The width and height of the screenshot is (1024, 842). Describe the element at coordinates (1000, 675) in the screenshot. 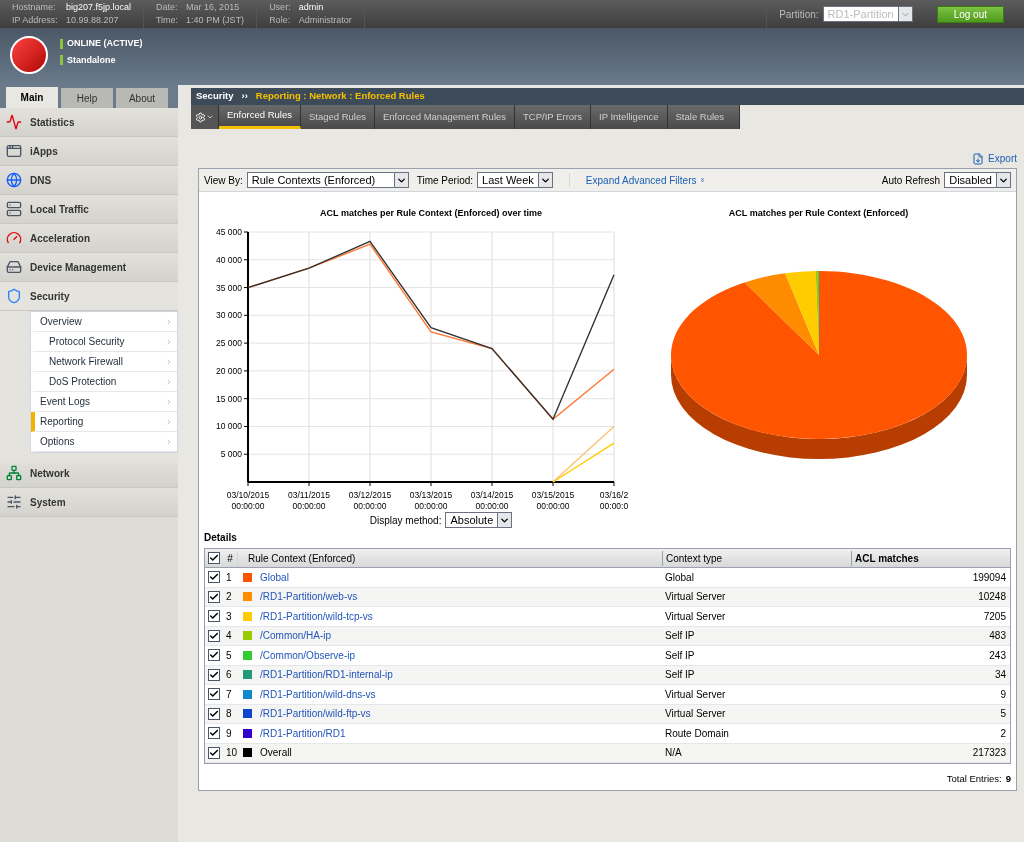

I see `acl-matches-cell-text: 34` at that location.